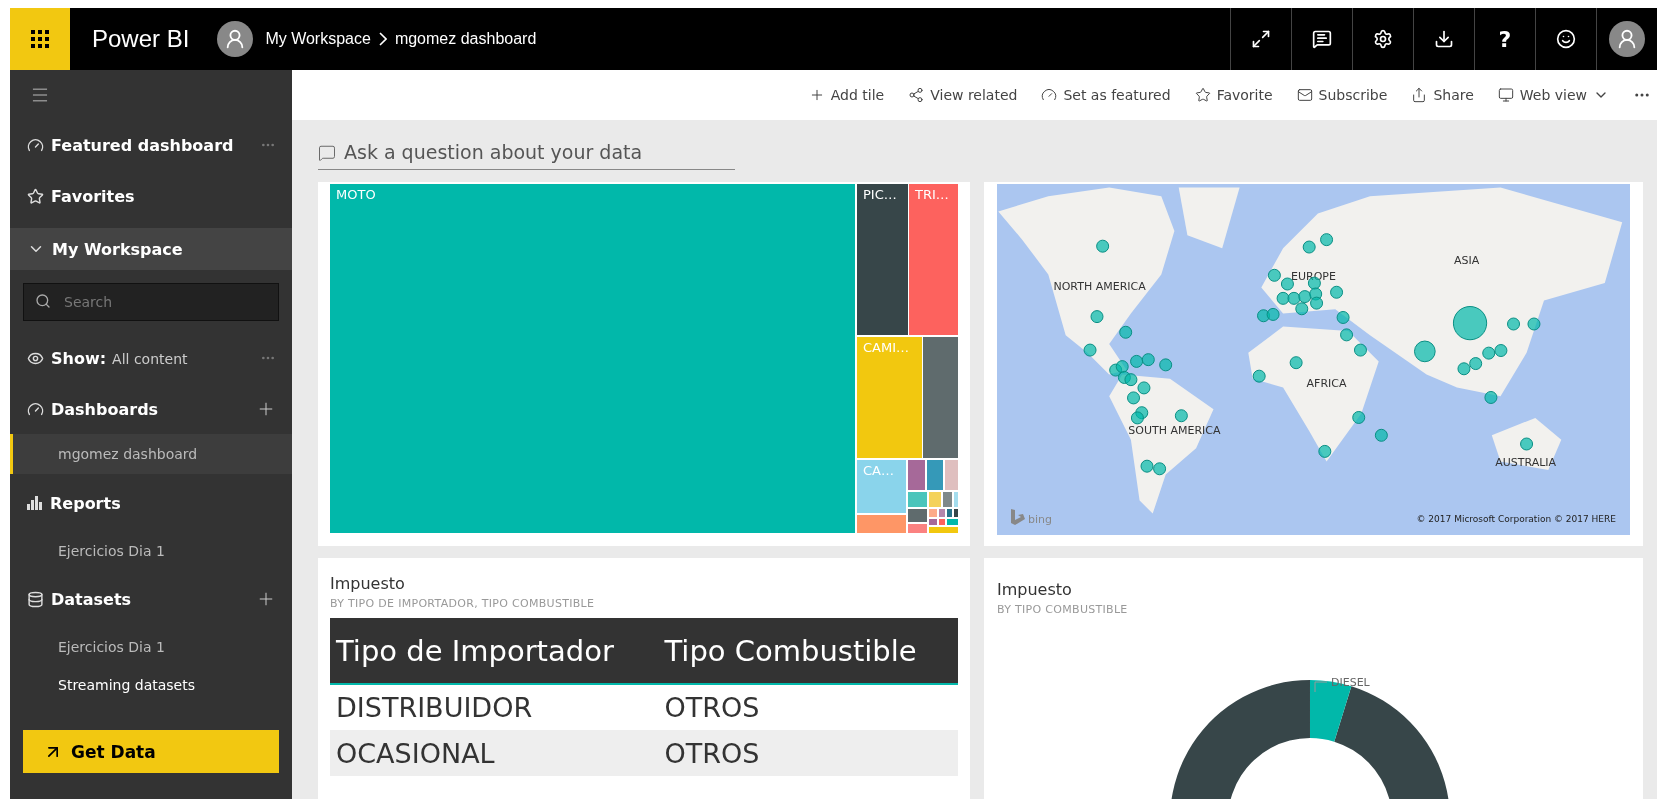 Image resolution: width=1657 pixels, height=799 pixels. What do you see at coordinates (526, 152) in the screenshot?
I see `question-field: Ask a question about your data` at bounding box center [526, 152].